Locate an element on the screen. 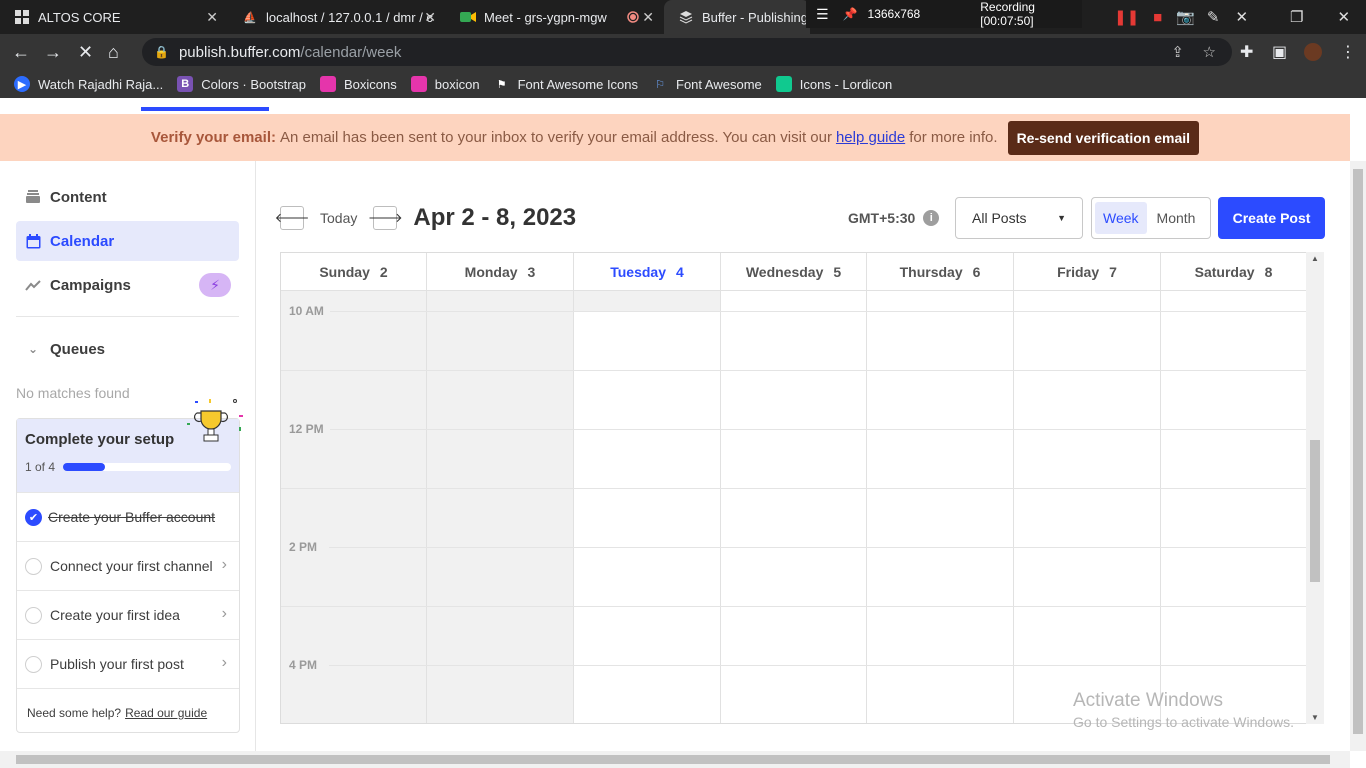 The height and width of the screenshot is (768, 1366). sidebar-item-label: Campaigns is located at coordinates (90, 285).